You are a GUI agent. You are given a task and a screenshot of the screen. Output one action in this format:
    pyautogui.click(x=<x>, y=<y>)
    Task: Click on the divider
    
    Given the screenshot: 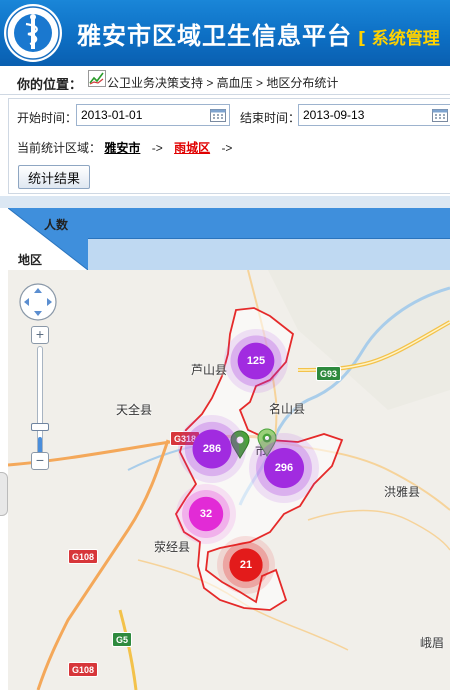 What is the action you would take?
    pyautogui.click(x=225, y=202)
    